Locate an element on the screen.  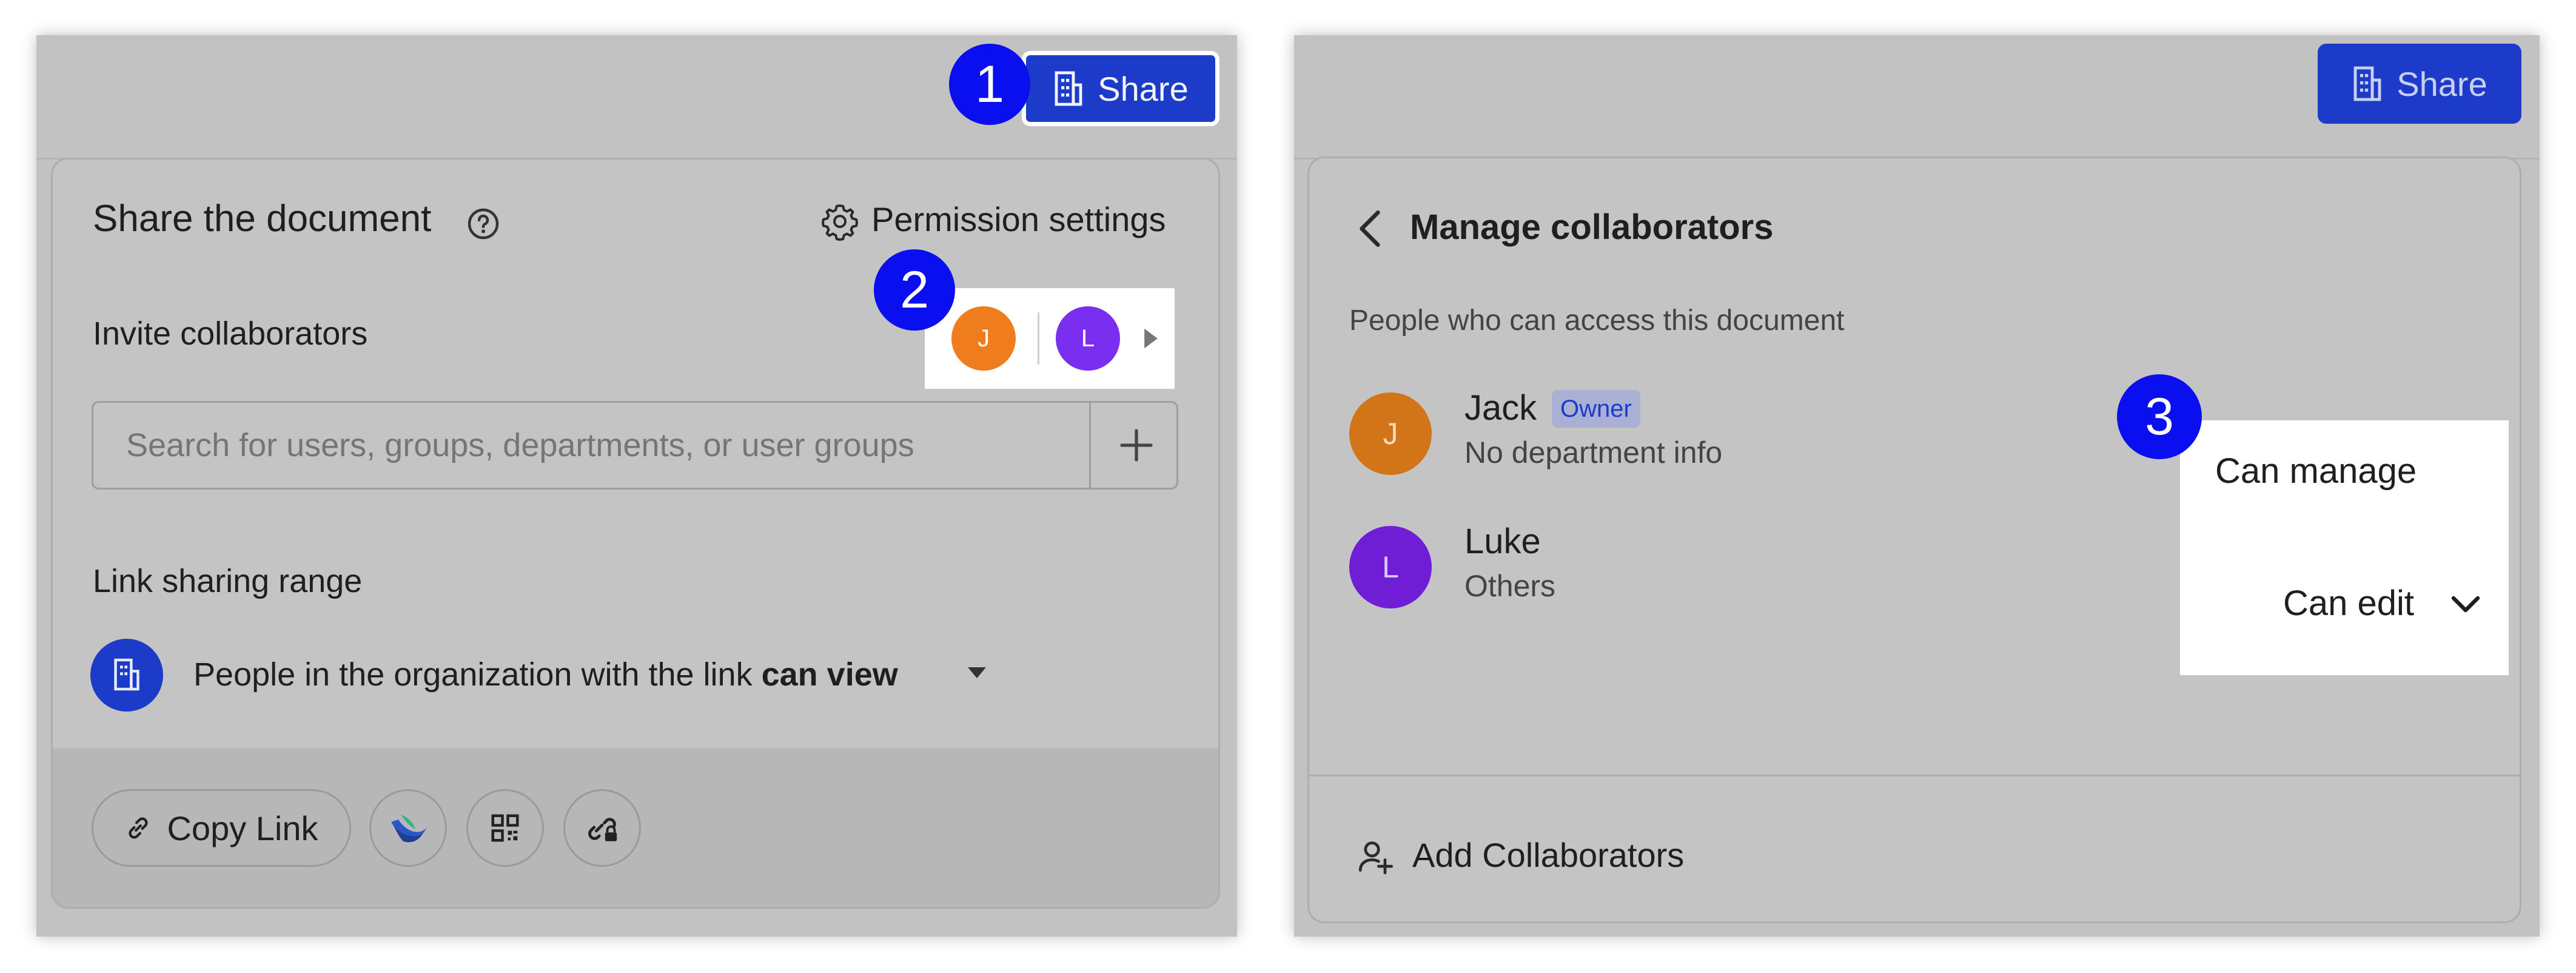
link-lock-button is located at coordinates (602, 828).